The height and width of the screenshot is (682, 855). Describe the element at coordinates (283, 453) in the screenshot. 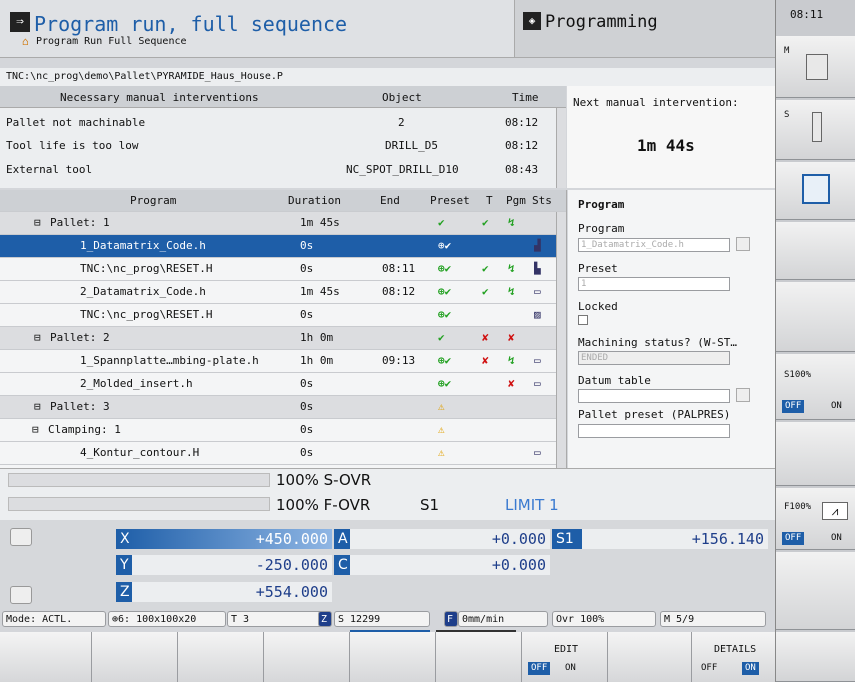

I see `table-row: 4_Kontur_contour.H 0s ⚠ ▭` at that location.